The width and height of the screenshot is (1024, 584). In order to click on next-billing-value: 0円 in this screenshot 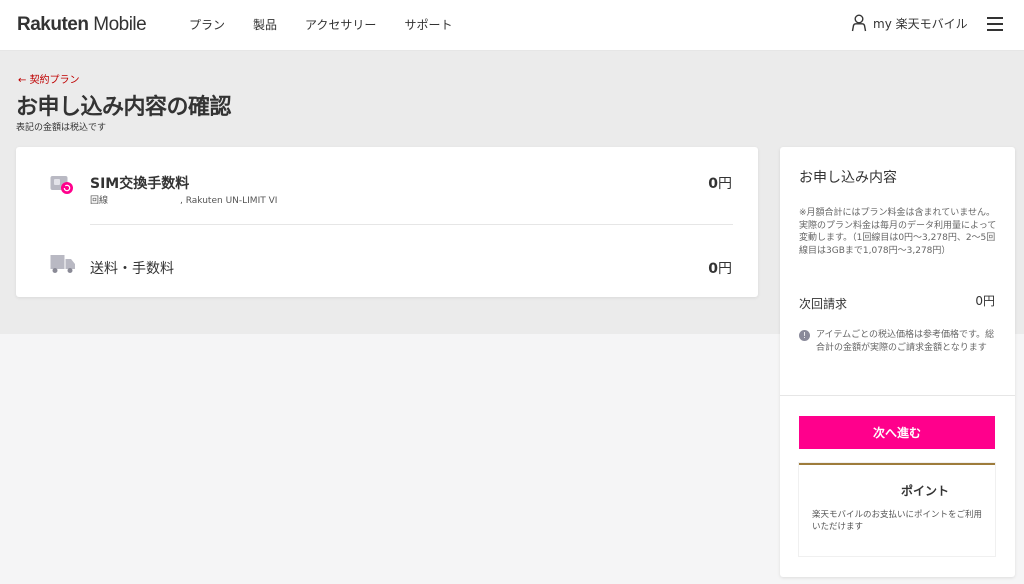, I will do `click(985, 301)`.